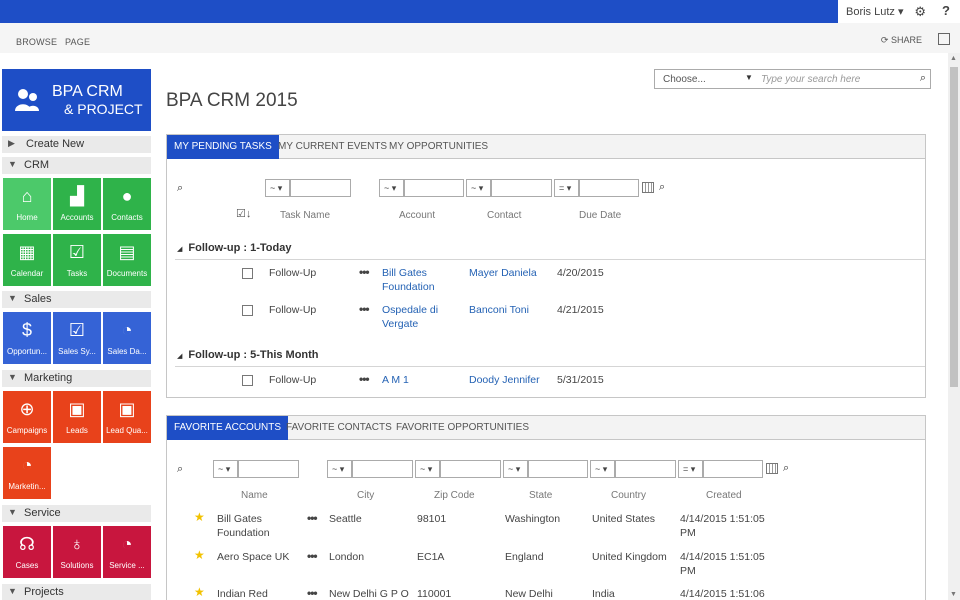  What do you see at coordinates (339, 428) in the screenshot?
I see `tab-favorite-contacts: FAVORITE CONTACTS` at bounding box center [339, 428].